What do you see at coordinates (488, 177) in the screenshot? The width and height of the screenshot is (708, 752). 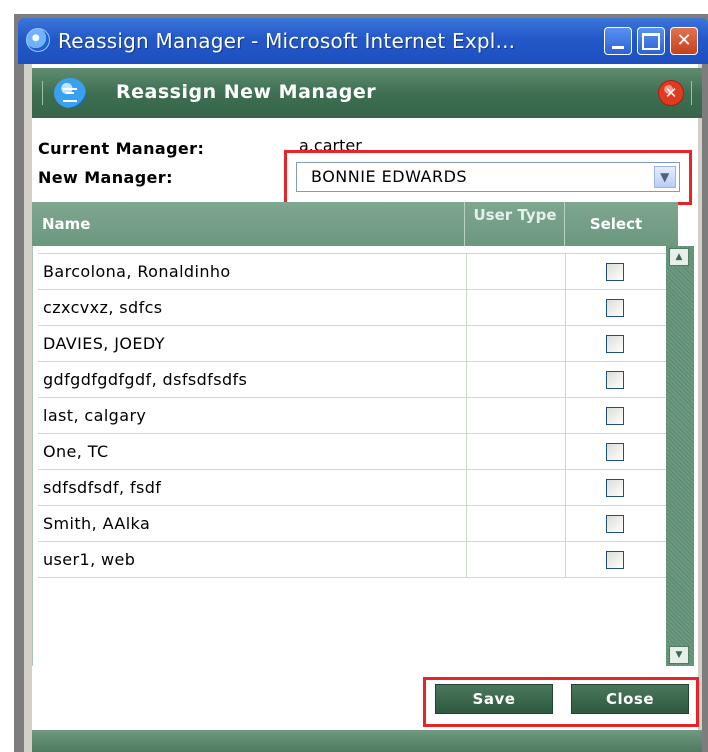 I see `highlight-box-manager` at bounding box center [488, 177].